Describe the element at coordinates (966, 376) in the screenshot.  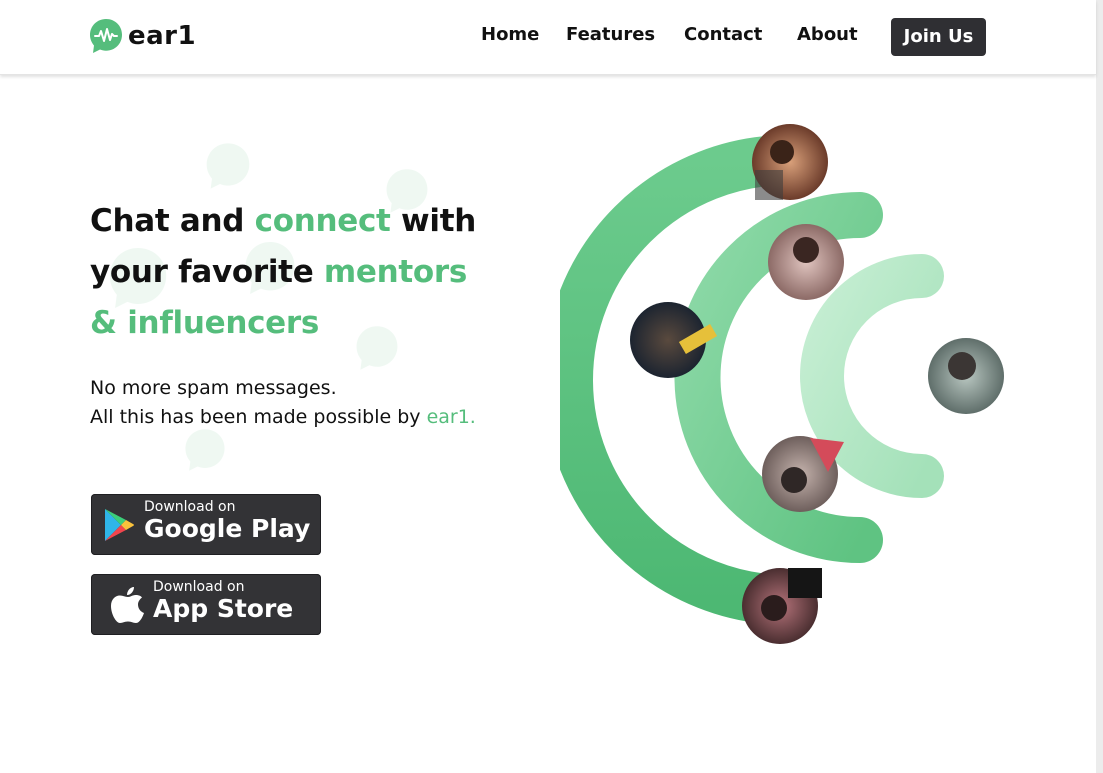
I see `avatar-right` at that location.